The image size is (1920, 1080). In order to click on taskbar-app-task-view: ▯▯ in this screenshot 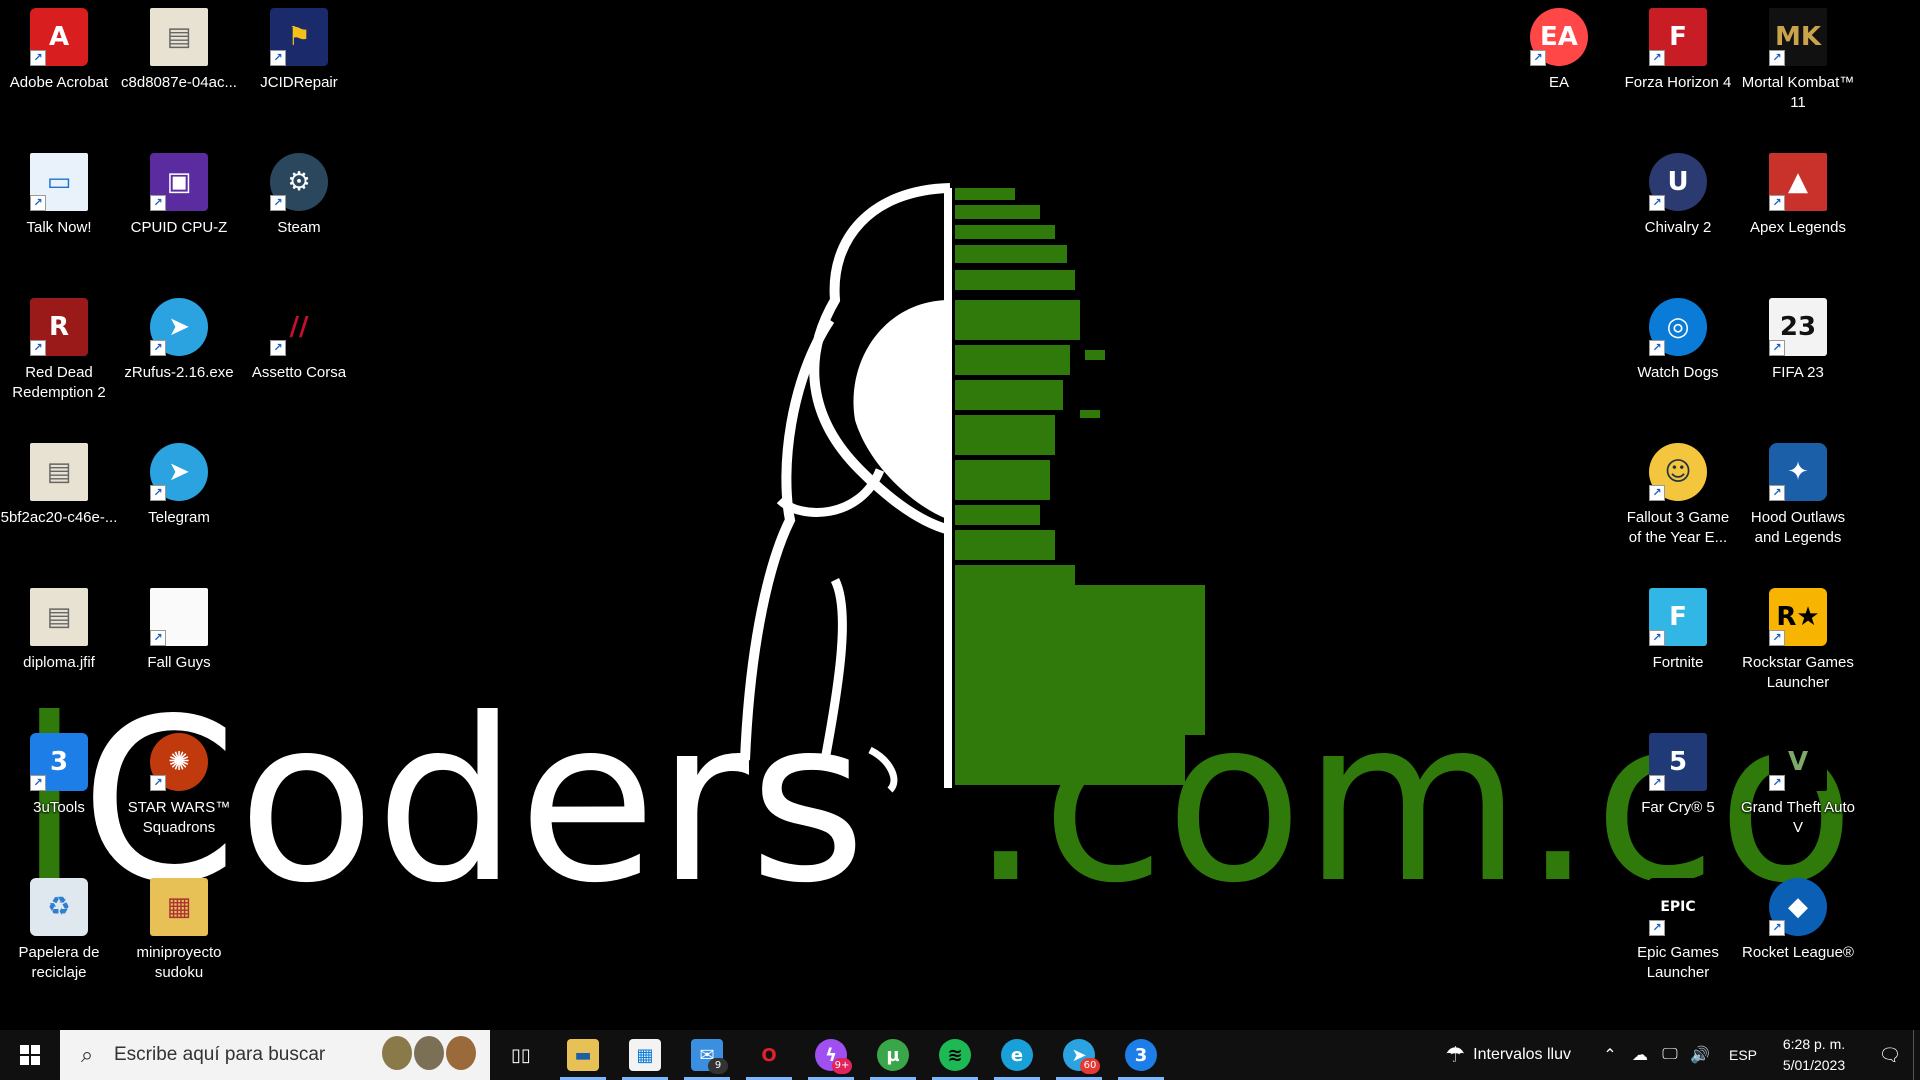, I will do `click(521, 1055)`.